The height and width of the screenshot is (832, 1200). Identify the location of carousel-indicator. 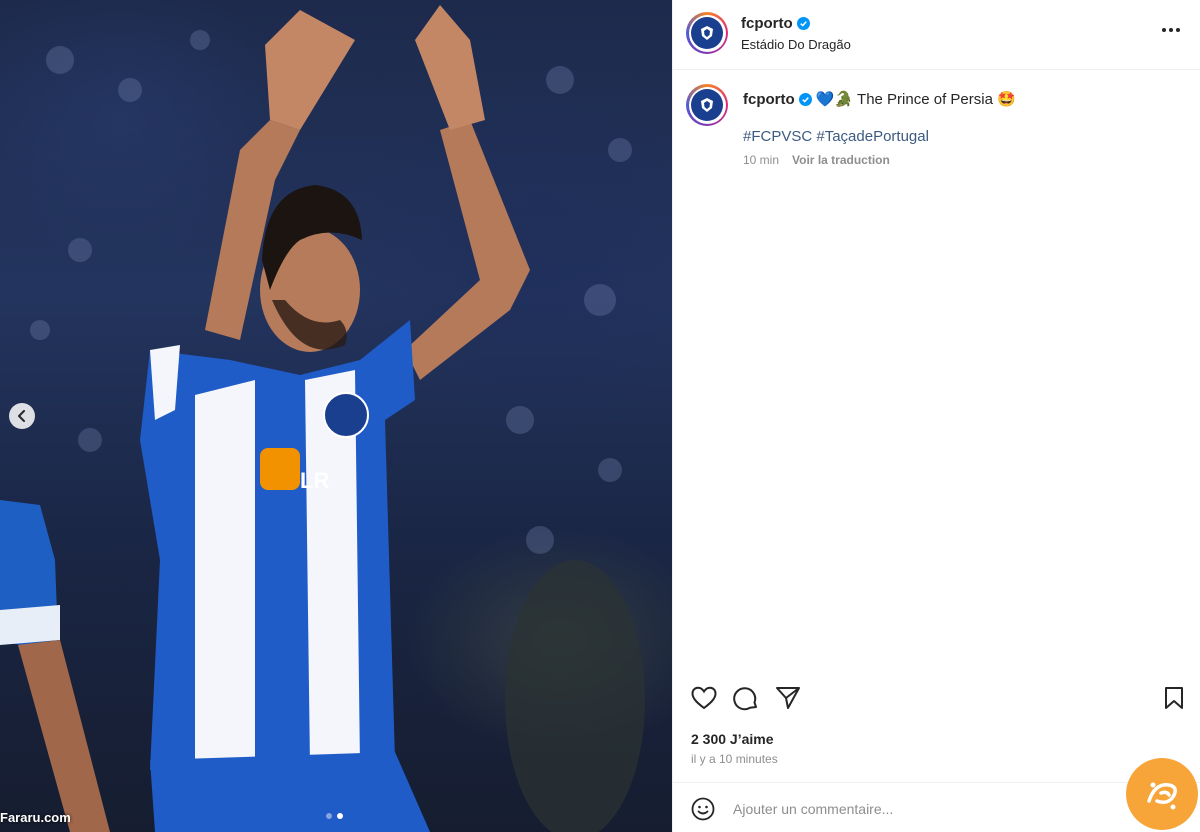
(334, 816).